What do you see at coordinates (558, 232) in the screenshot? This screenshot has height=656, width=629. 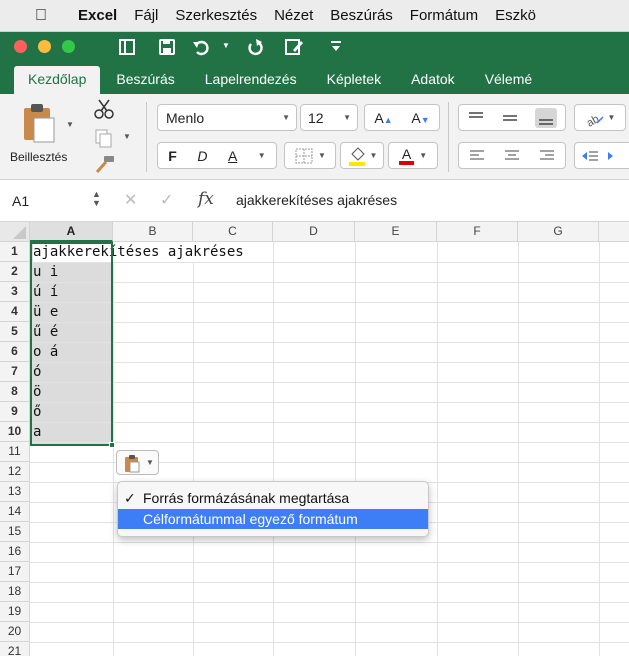 I see `column-header-g: G` at bounding box center [558, 232].